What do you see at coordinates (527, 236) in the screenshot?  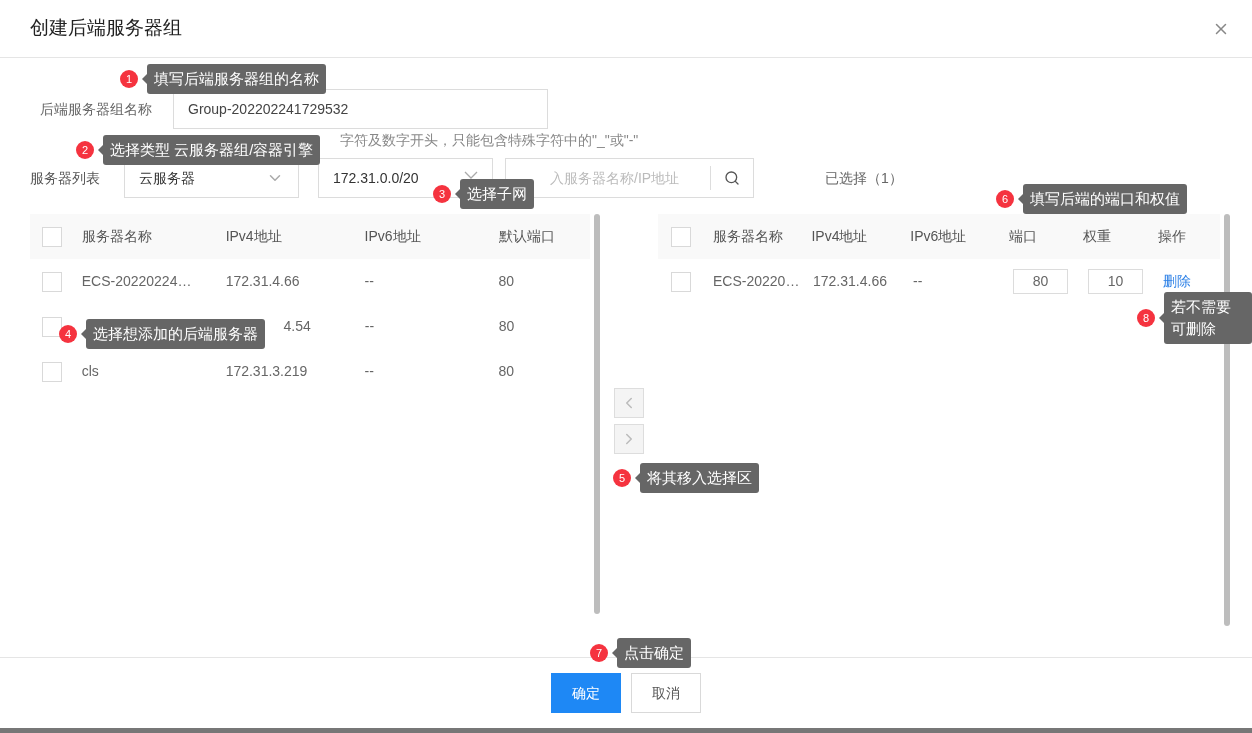 I see `column-header: 默认端口` at bounding box center [527, 236].